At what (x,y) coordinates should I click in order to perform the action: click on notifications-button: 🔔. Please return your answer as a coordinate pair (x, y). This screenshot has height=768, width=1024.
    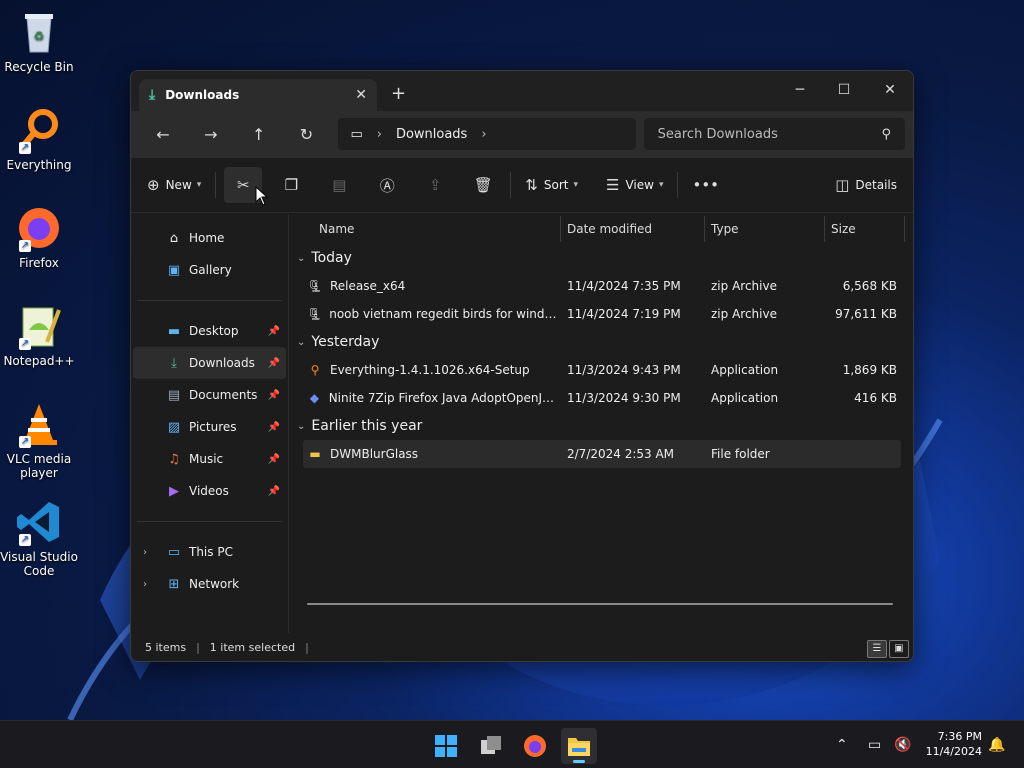
    Looking at the image, I should click on (996, 744).